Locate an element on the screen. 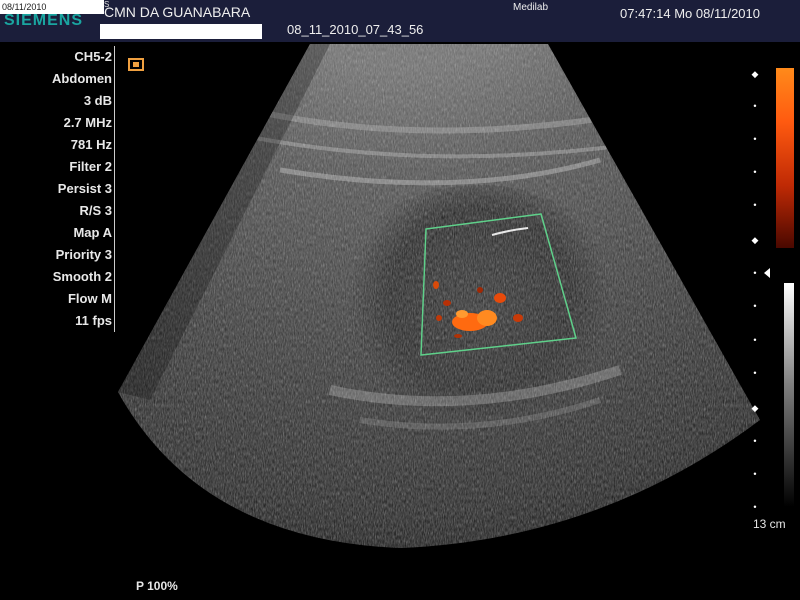  siemens-logo: SIEMENS is located at coordinates (44, 20).